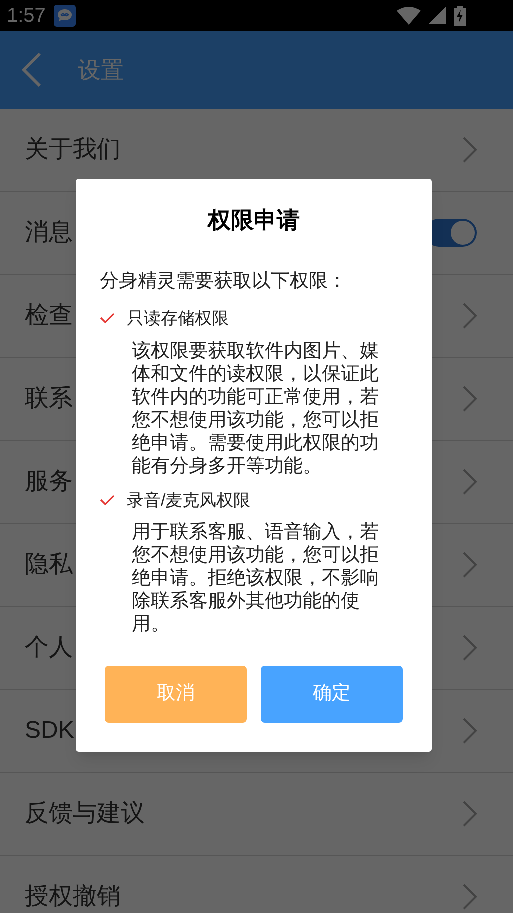  What do you see at coordinates (73, 150) in the screenshot?
I see `settings-label: 关于我们` at bounding box center [73, 150].